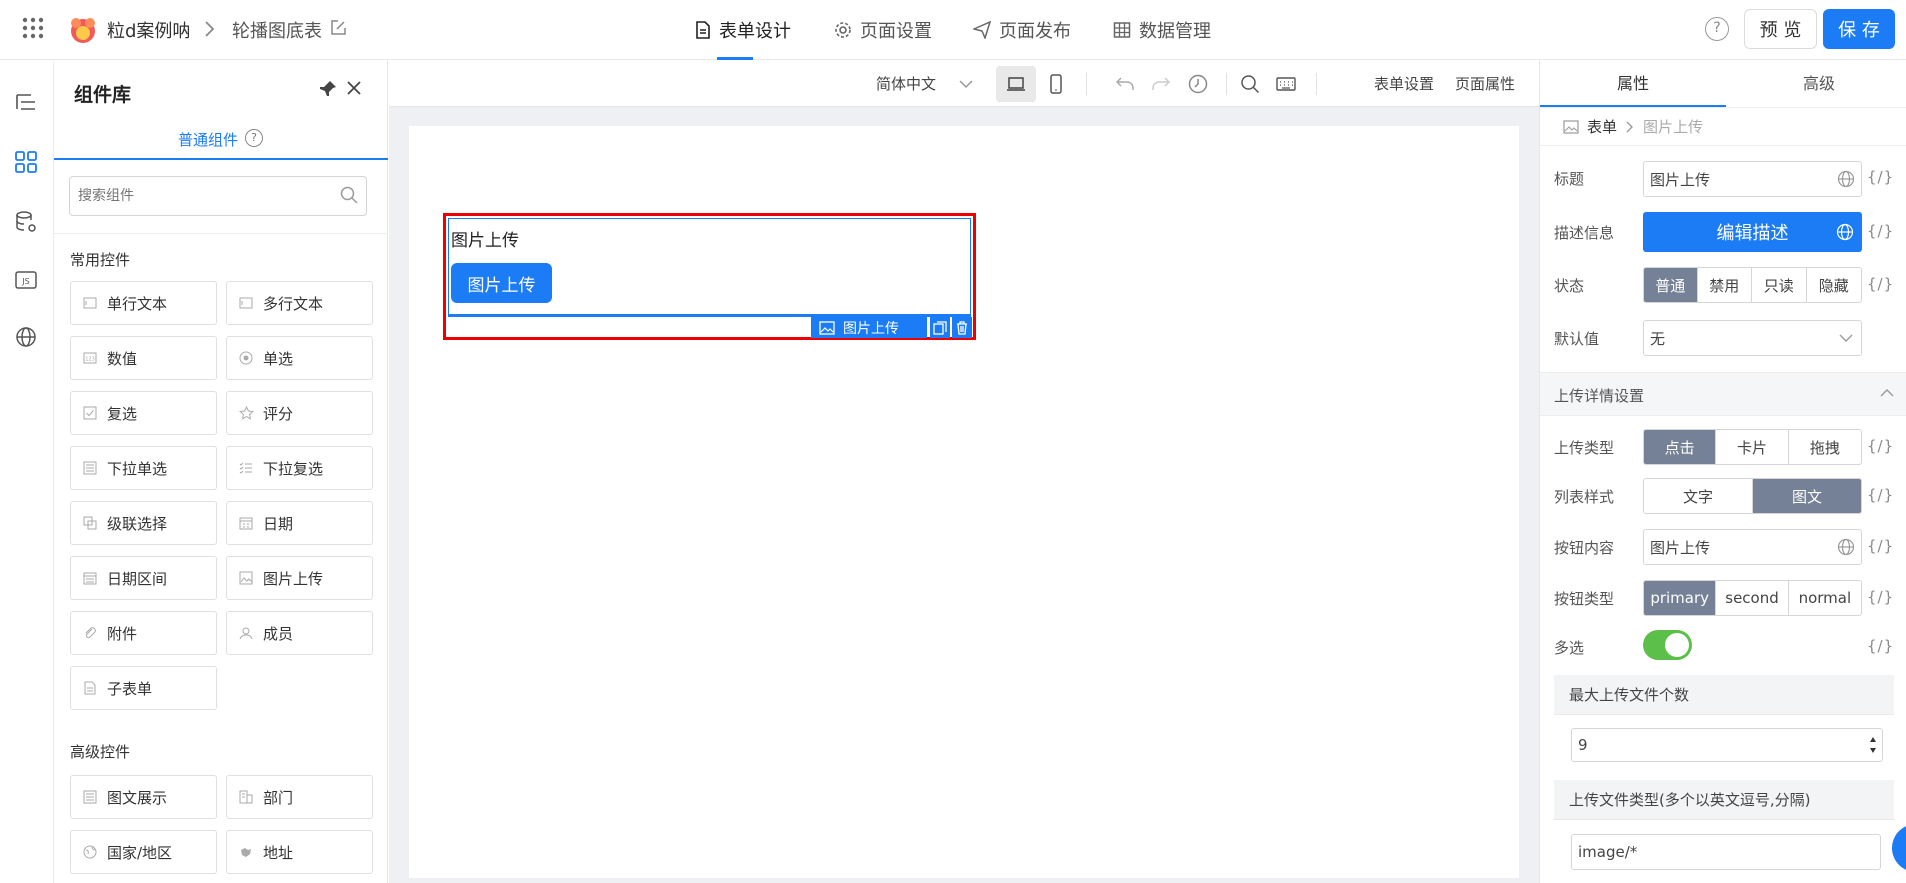 Image resolution: width=1906 pixels, height=883 pixels. What do you see at coordinates (966, 84) in the screenshot?
I see `chevron-down-icon` at bounding box center [966, 84].